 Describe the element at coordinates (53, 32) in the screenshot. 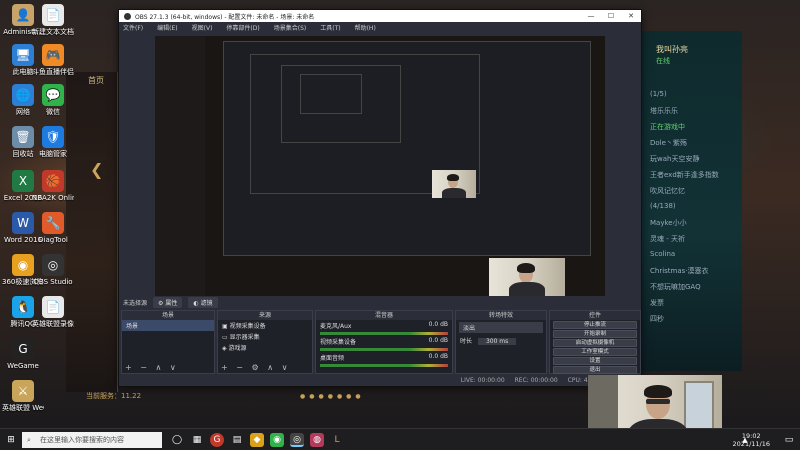

I see `desktop-icon-label: 新建文本文档` at that location.